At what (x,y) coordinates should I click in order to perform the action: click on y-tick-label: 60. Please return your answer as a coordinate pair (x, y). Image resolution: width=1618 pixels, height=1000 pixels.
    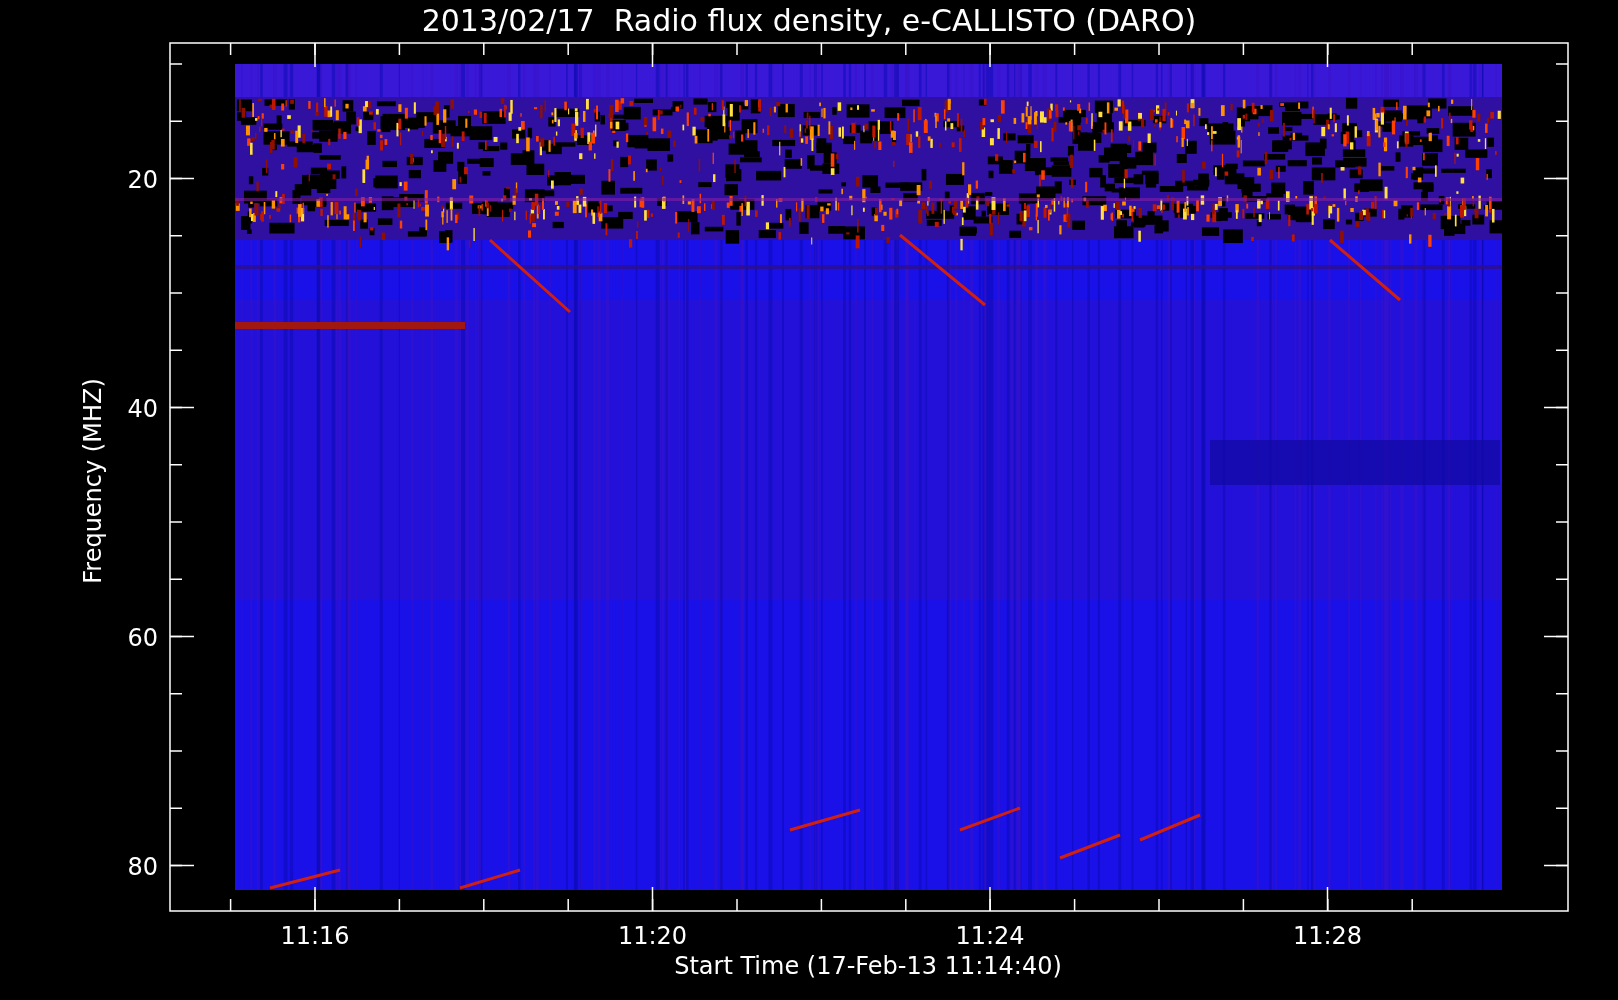
    Looking at the image, I should click on (142, 637).